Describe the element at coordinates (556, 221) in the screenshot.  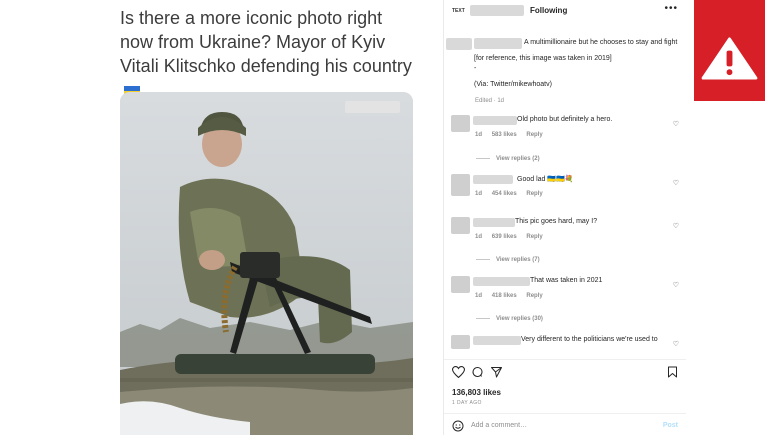
I see `comment-text: This pic goes hard, may I?` at that location.